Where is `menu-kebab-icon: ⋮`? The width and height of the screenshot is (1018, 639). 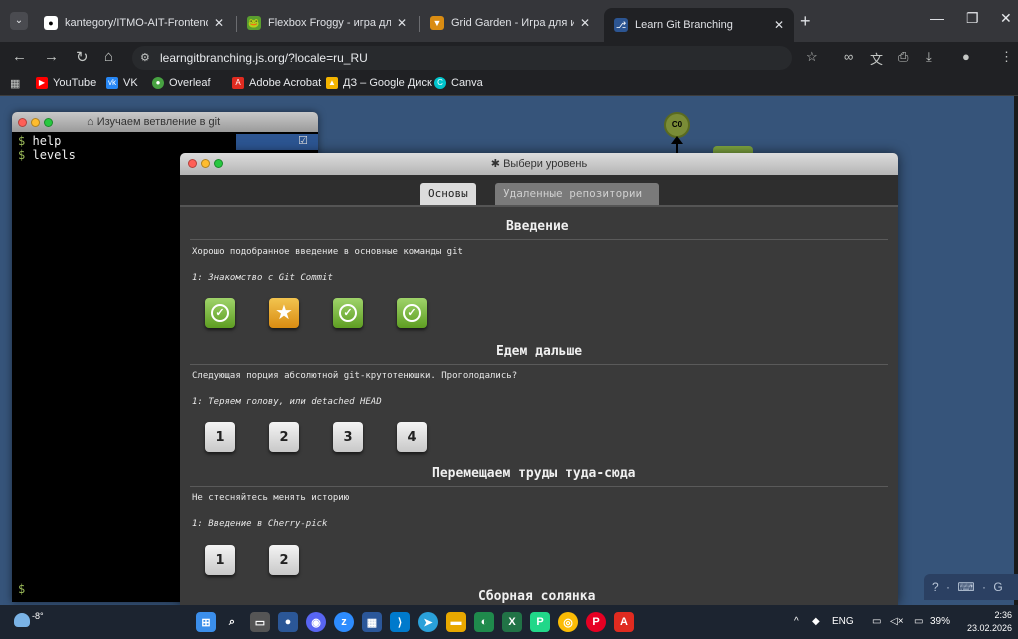
menu-kebab-icon: ⋮ is located at coordinates (1006, 57).